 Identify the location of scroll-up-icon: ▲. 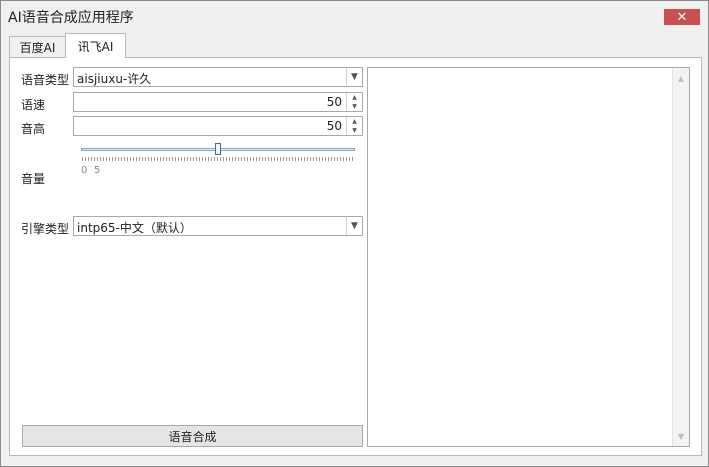
(681, 78).